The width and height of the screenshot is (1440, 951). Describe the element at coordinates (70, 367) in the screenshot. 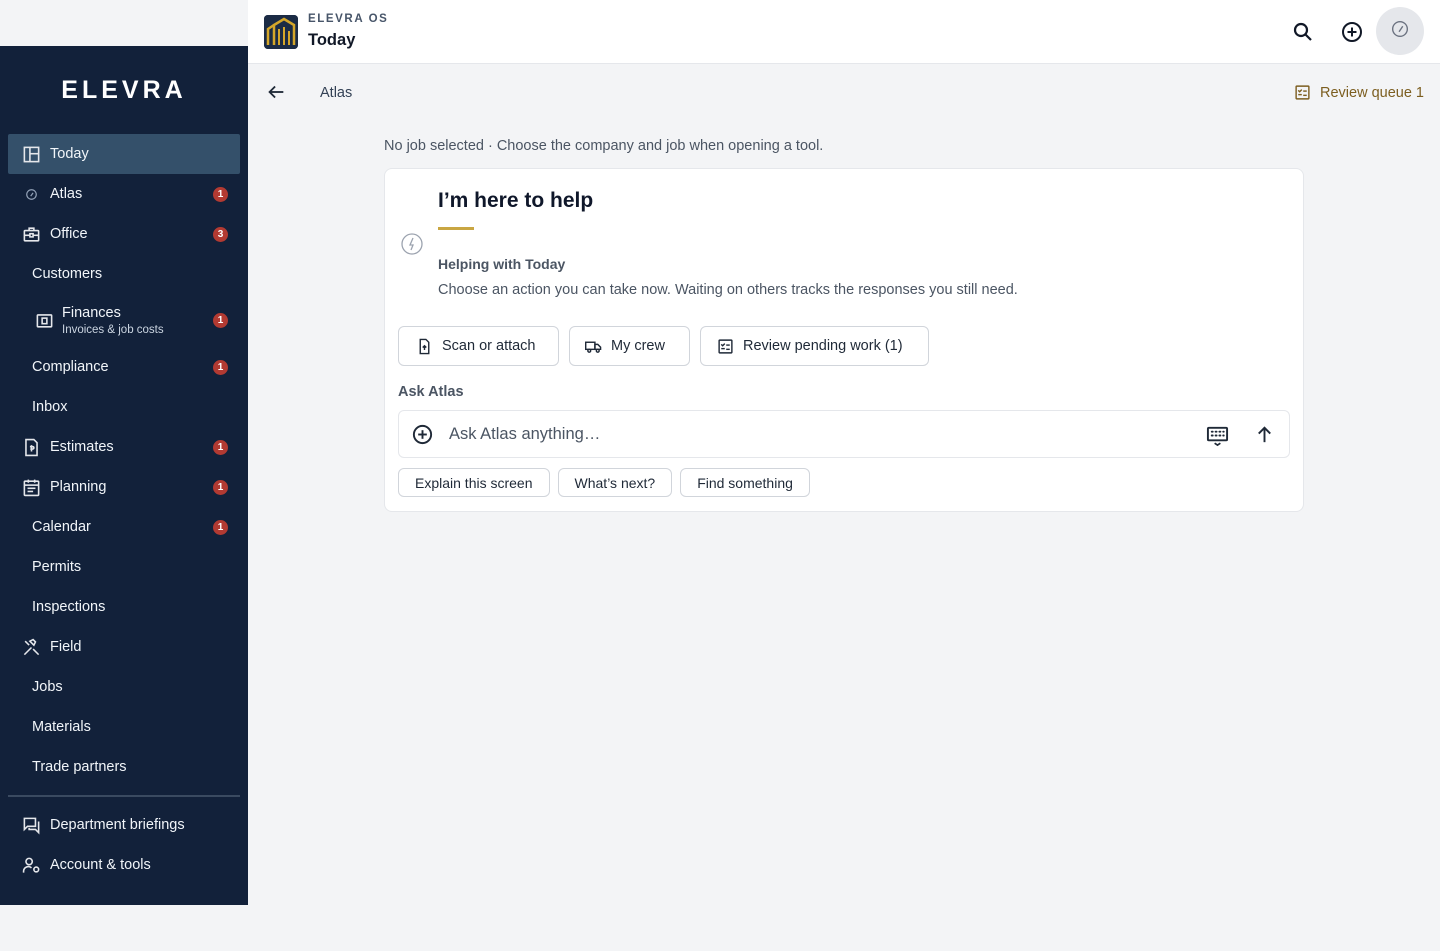

I see `sidebar-item-label: Compliance` at that location.